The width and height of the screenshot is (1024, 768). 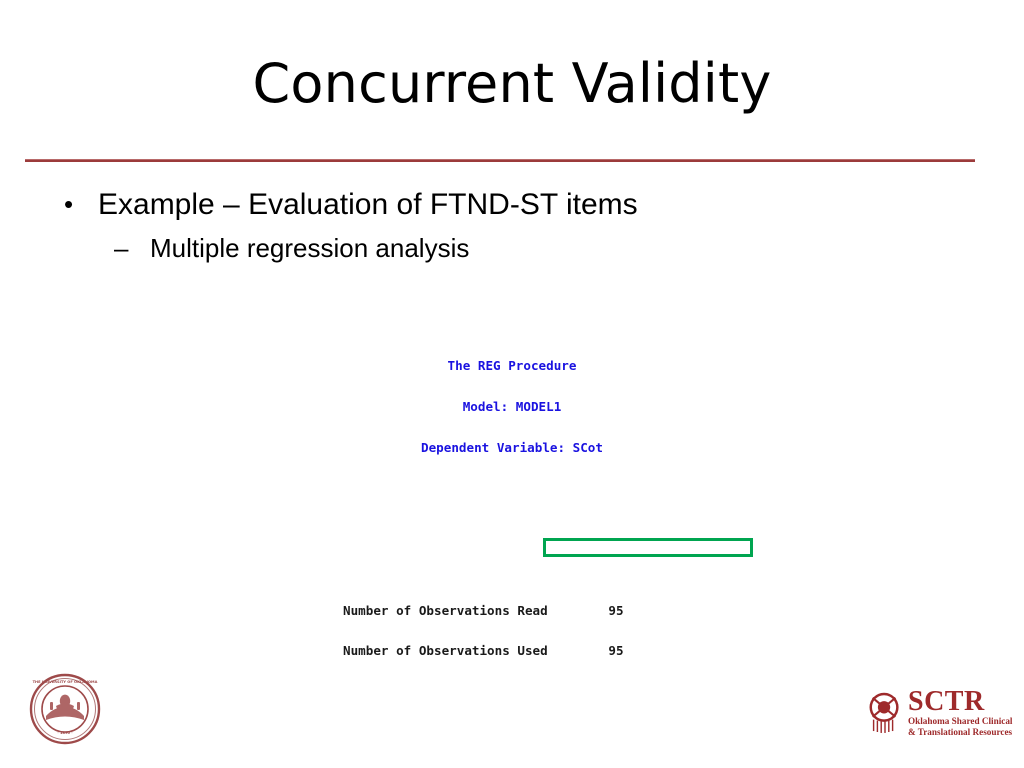 What do you see at coordinates (368, 204) in the screenshot?
I see `bullet-level1-text: Example – Evaluation of FTND-ST items` at bounding box center [368, 204].